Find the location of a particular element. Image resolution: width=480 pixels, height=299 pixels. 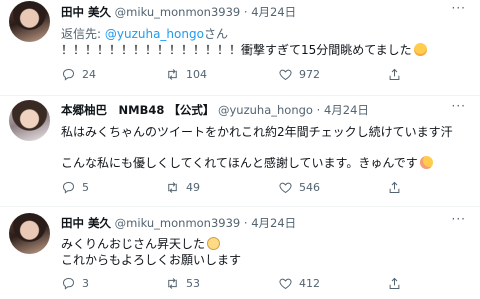

like-count: 412 is located at coordinates (309, 283).